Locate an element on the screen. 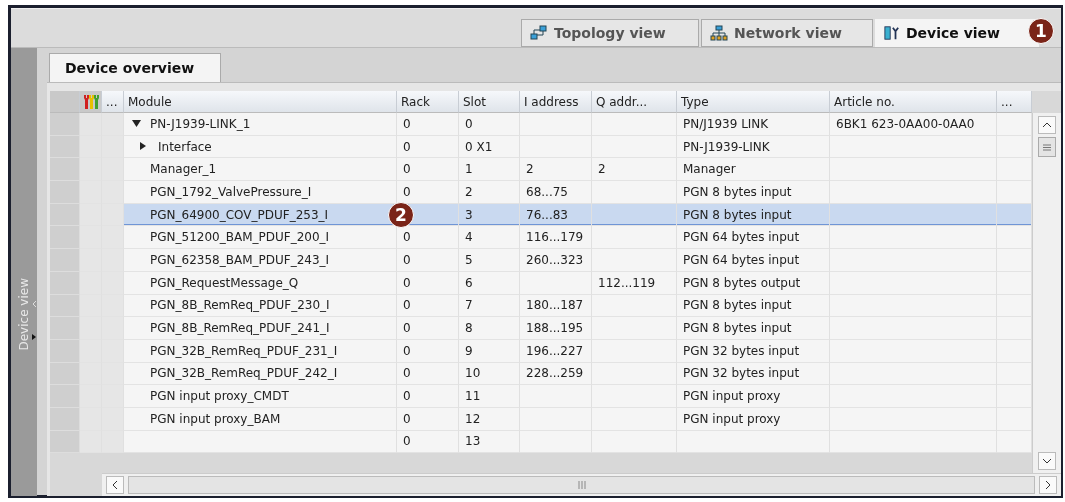  collapse-arrow-icon is located at coordinates (138, 123).